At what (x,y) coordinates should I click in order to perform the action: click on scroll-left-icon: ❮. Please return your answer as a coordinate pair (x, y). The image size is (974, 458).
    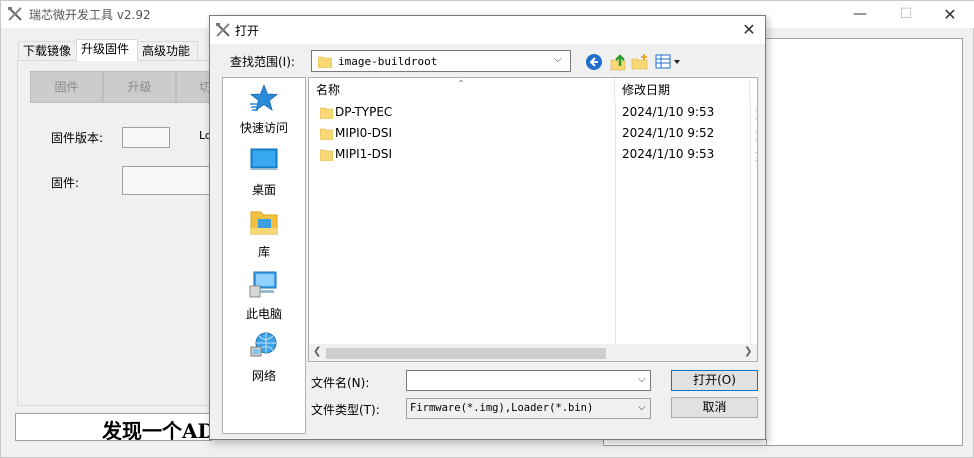
    Looking at the image, I should click on (317, 351).